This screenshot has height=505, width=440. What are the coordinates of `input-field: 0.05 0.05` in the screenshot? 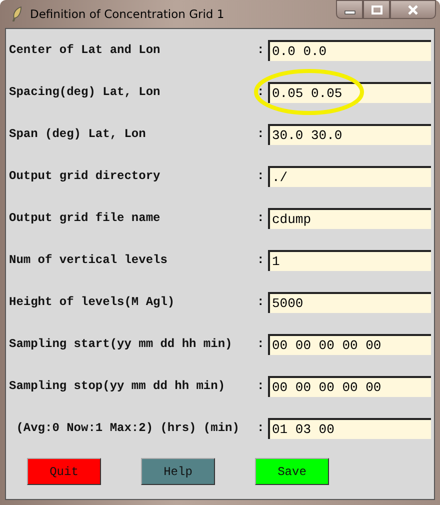 It's located at (349, 92).